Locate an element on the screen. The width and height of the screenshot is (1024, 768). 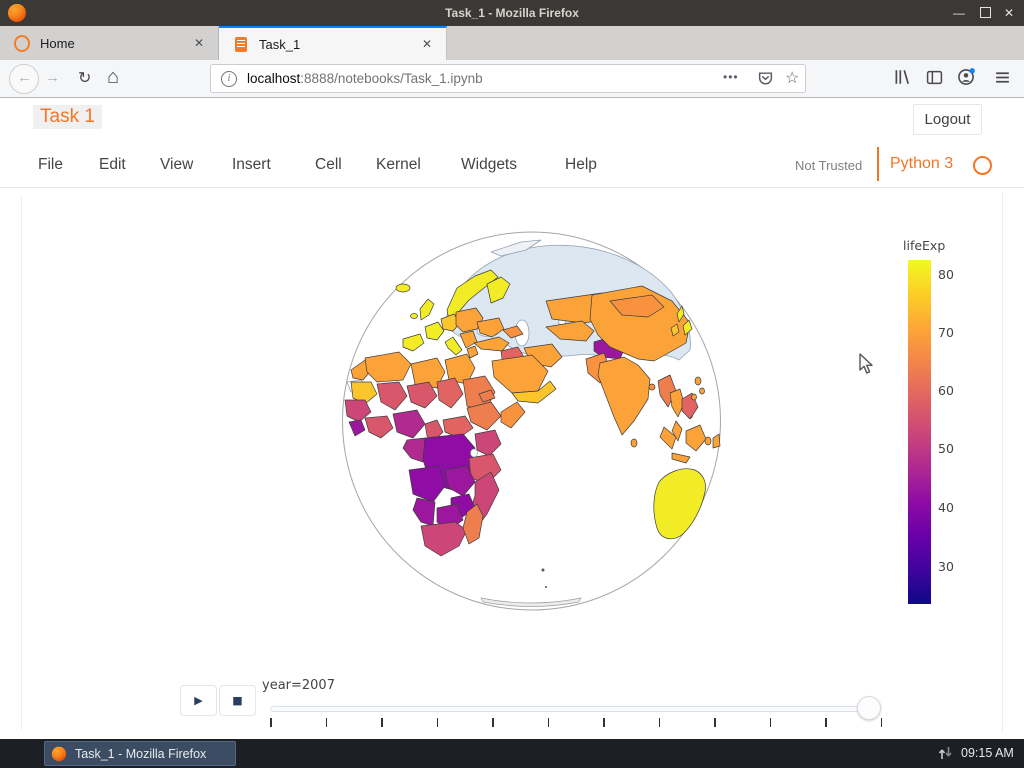
minimize-button: — is located at coordinates (959, 13).